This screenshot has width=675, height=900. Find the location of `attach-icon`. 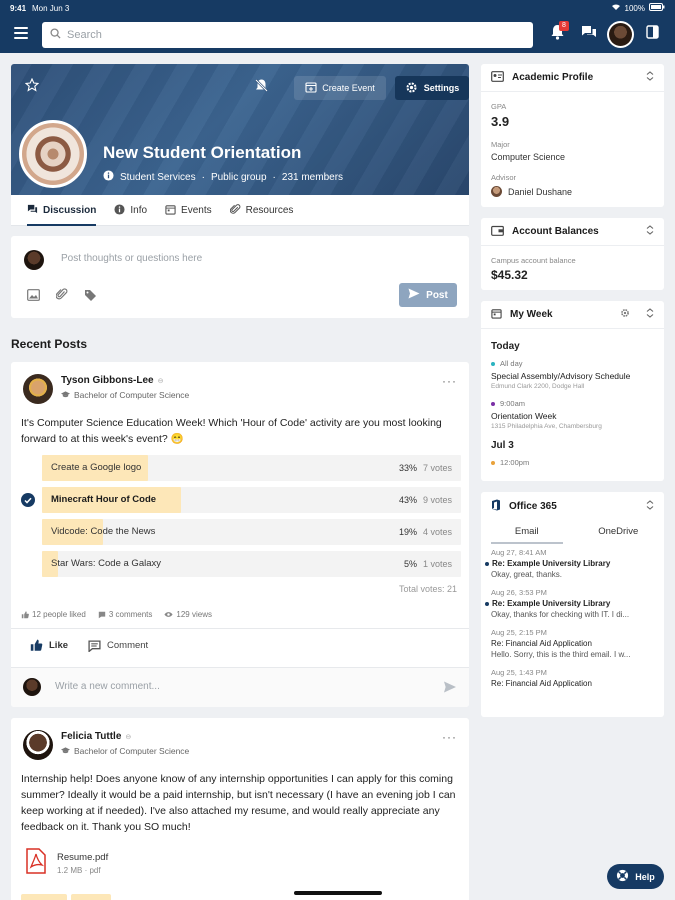

attach-icon is located at coordinates (61, 297).